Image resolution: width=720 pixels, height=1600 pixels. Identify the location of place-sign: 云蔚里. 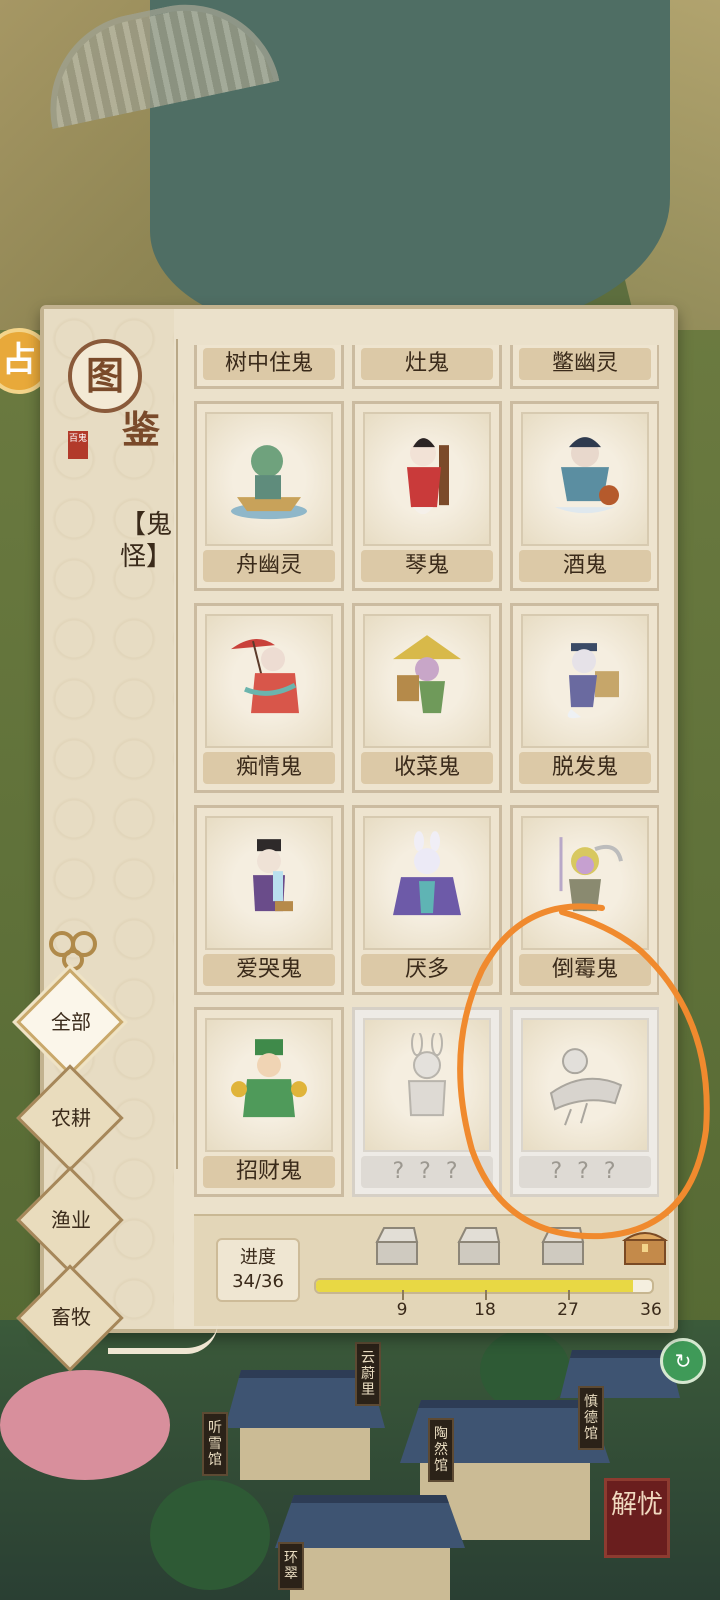
(368, 1374).